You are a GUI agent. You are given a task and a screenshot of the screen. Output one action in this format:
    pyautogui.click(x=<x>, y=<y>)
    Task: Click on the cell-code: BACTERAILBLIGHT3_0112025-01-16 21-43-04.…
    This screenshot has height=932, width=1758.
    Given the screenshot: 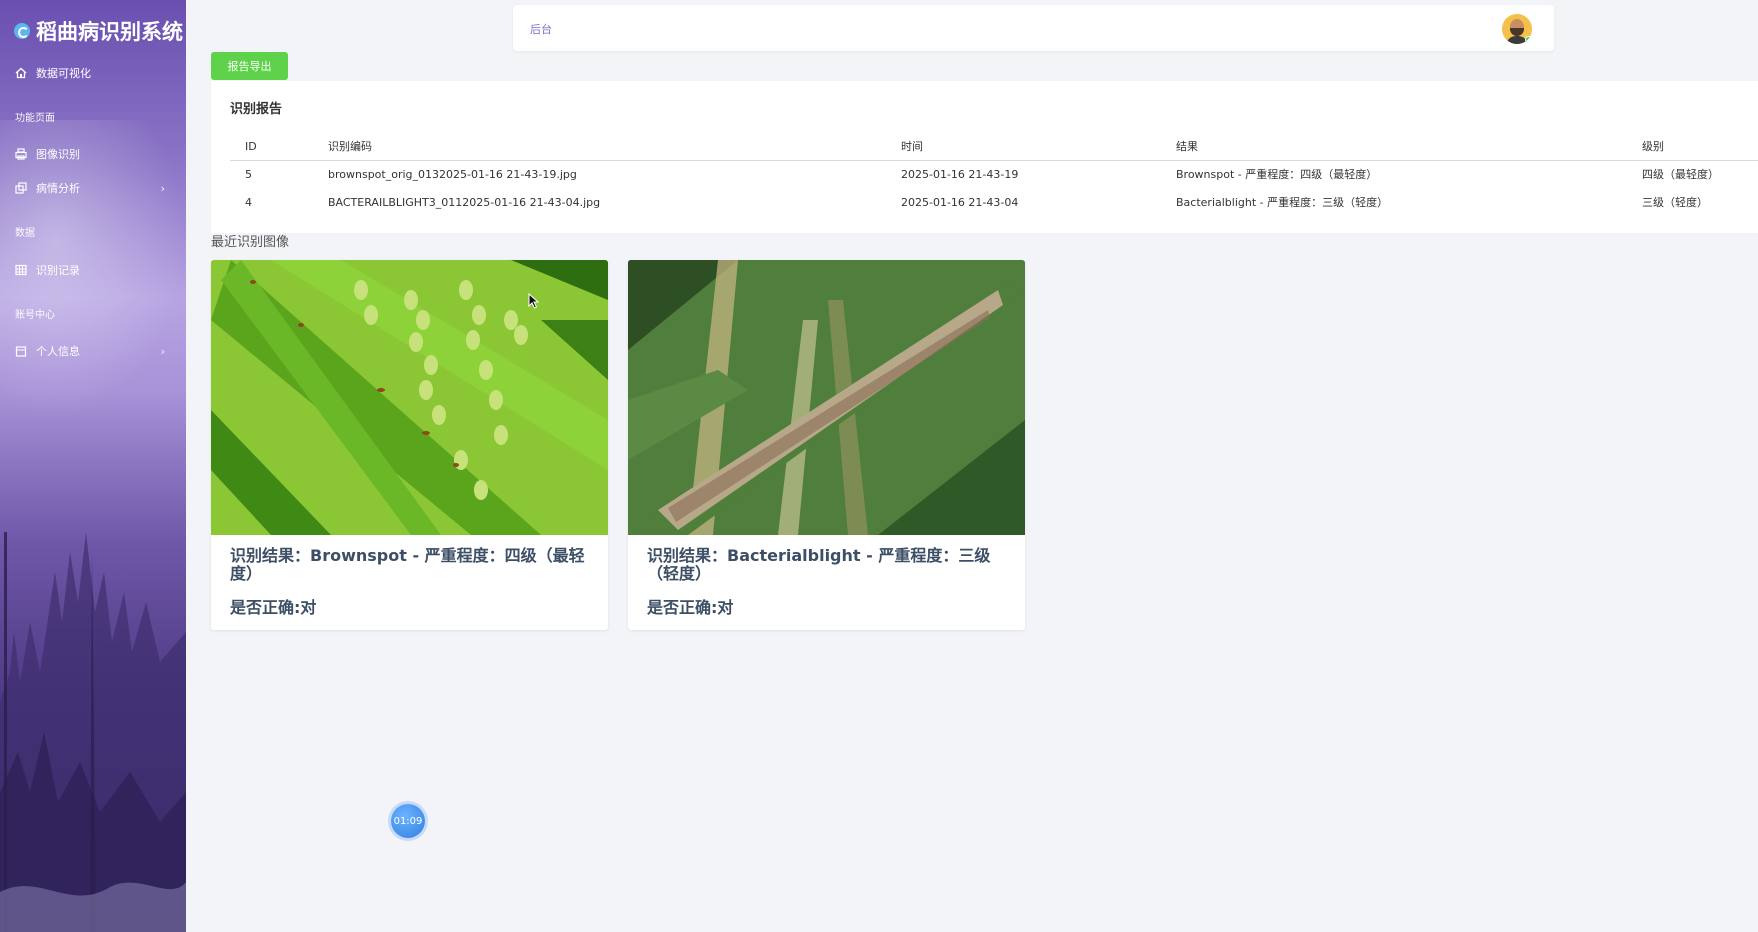 What is the action you would take?
    pyautogui.click(x=464, y=202)
    